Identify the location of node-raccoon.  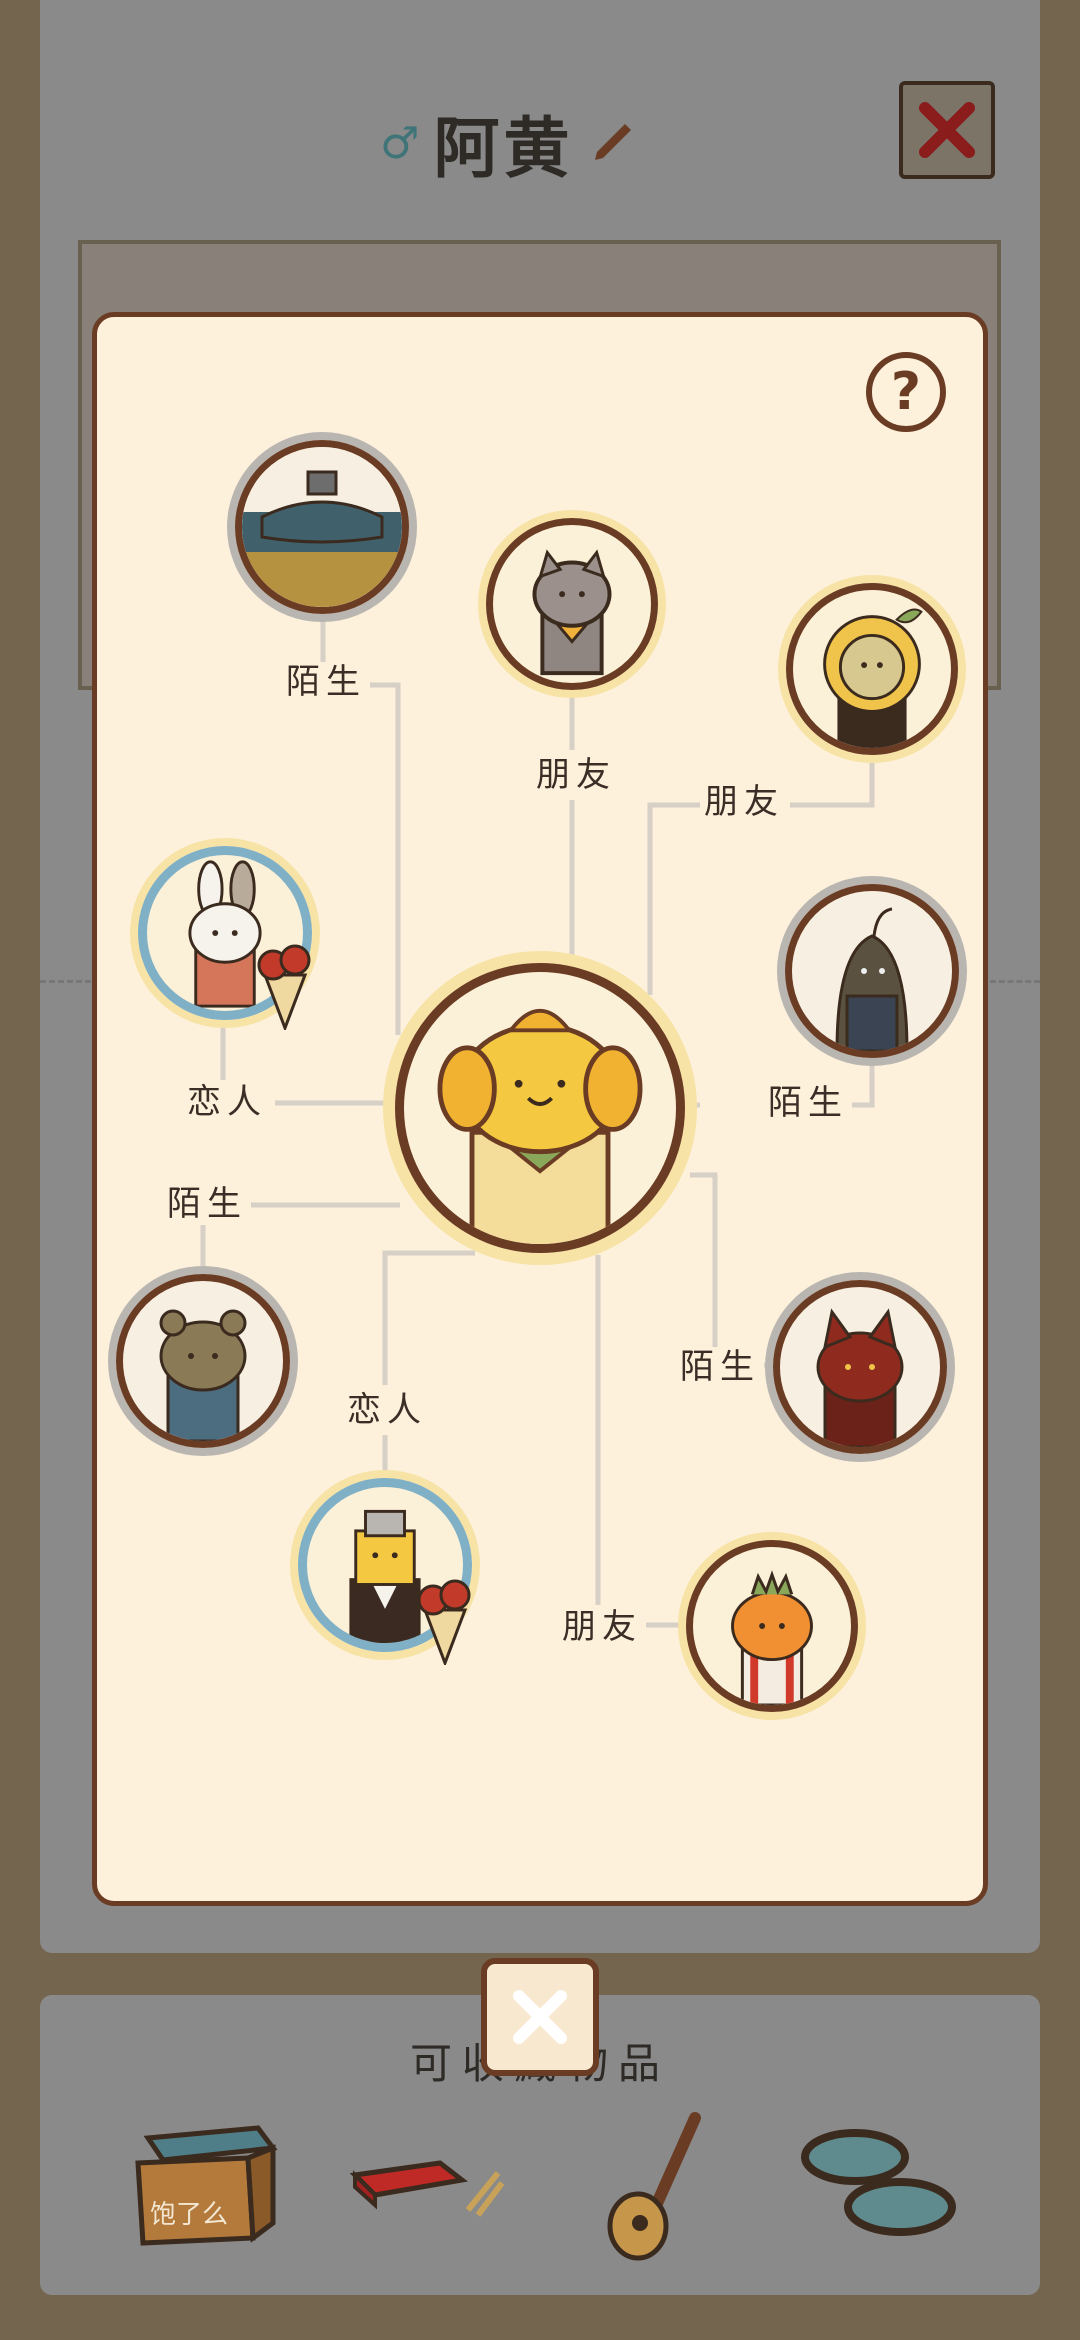
(572, 604).